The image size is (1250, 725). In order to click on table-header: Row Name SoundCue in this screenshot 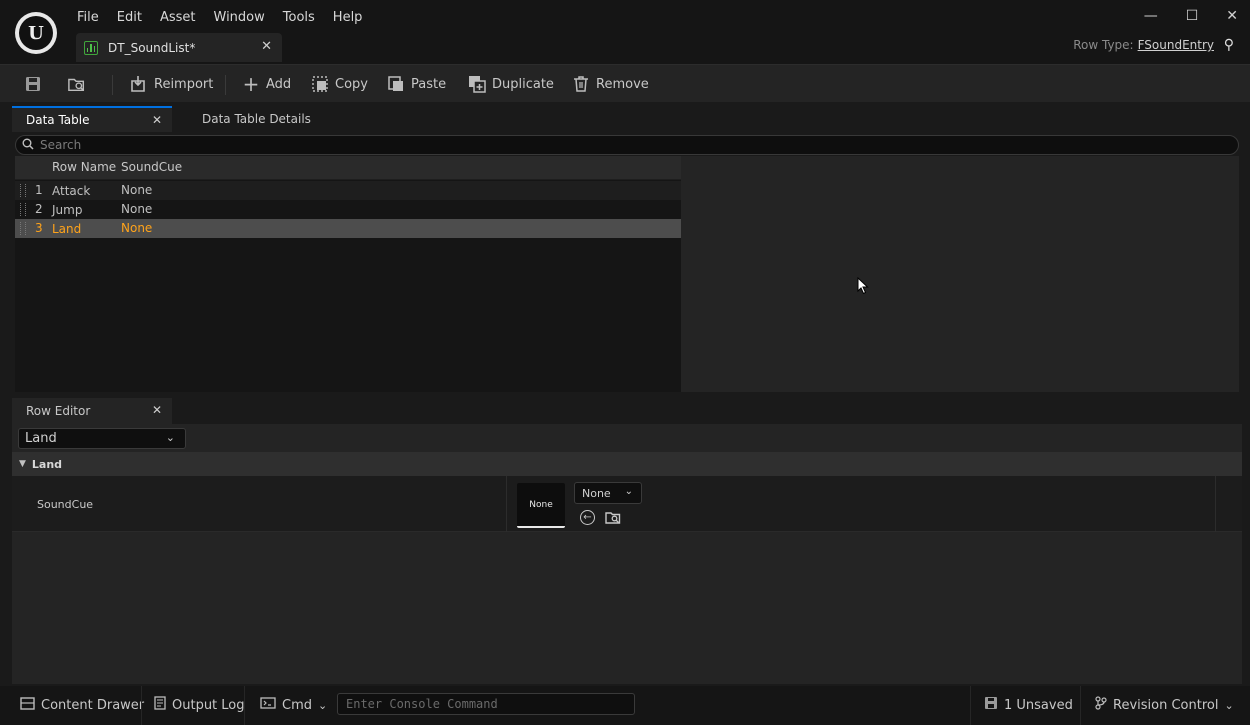, I will do `click(348, 168)`.